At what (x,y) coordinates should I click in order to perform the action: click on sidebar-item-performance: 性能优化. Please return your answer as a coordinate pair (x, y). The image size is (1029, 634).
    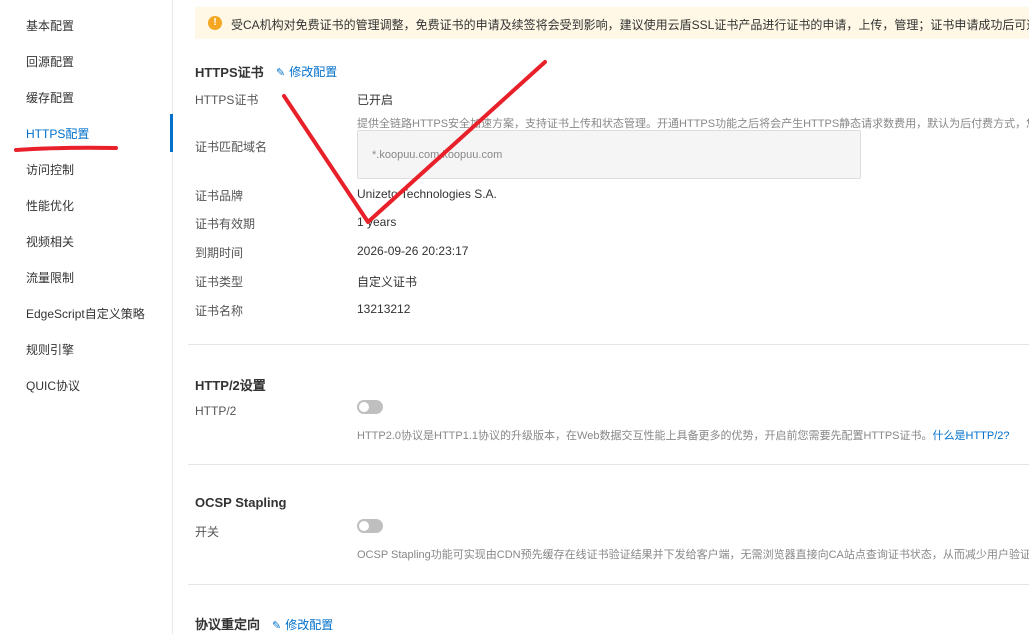
    Looking at the image, I should click on (50, 206).